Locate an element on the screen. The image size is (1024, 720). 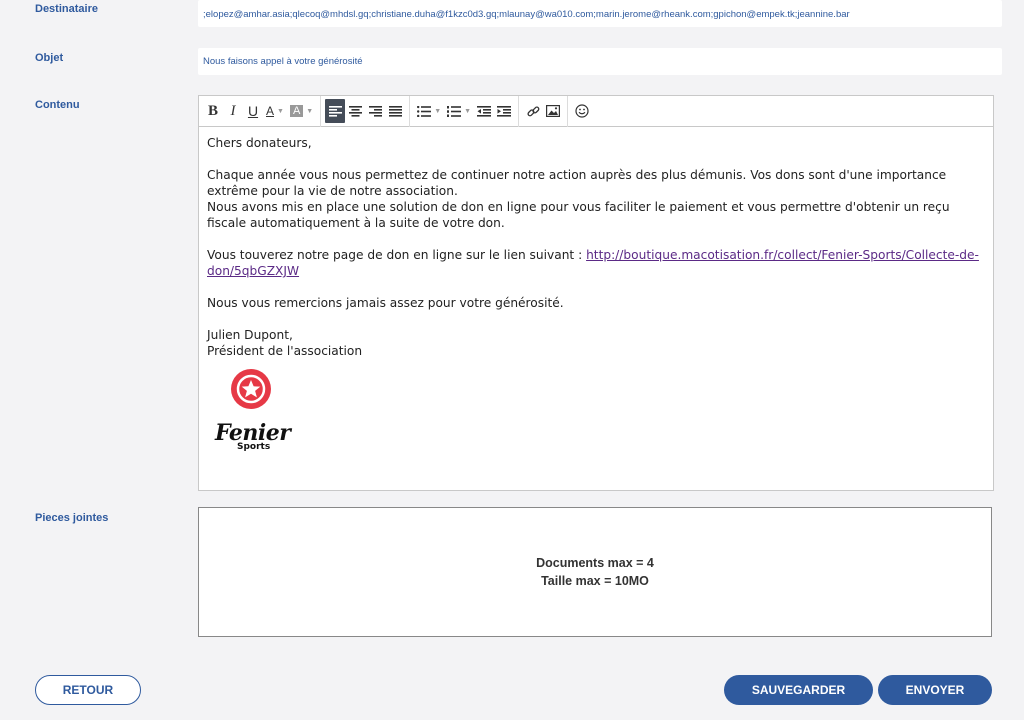
indent-icon is located at coordinates (504, 111).